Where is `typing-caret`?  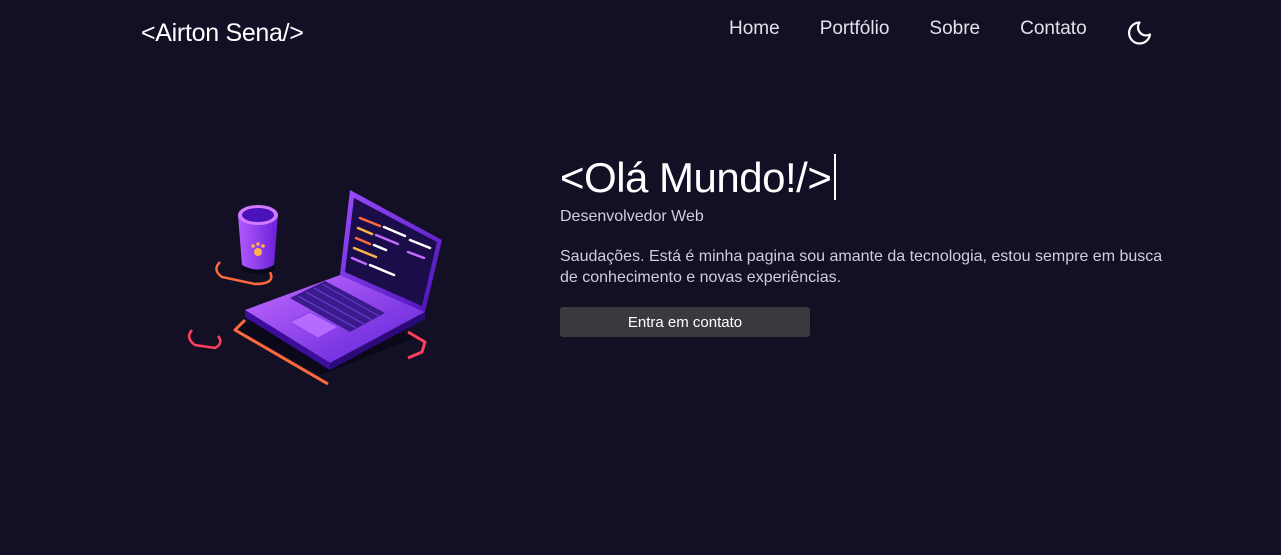
typing-caret is located at coordinates (835, 177).